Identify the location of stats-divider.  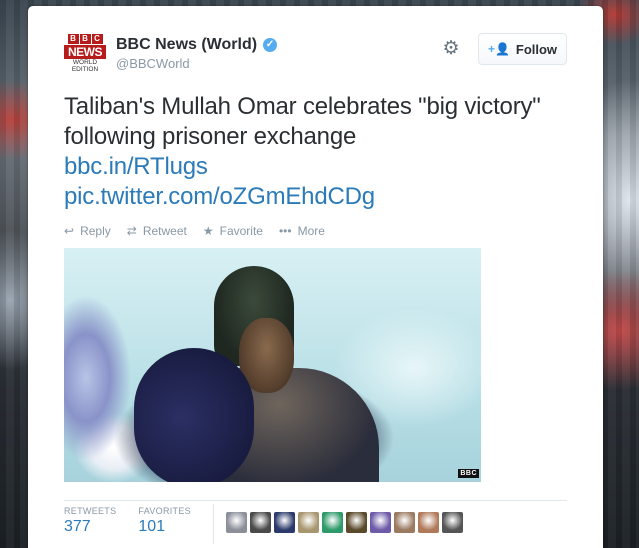
(315, 500).